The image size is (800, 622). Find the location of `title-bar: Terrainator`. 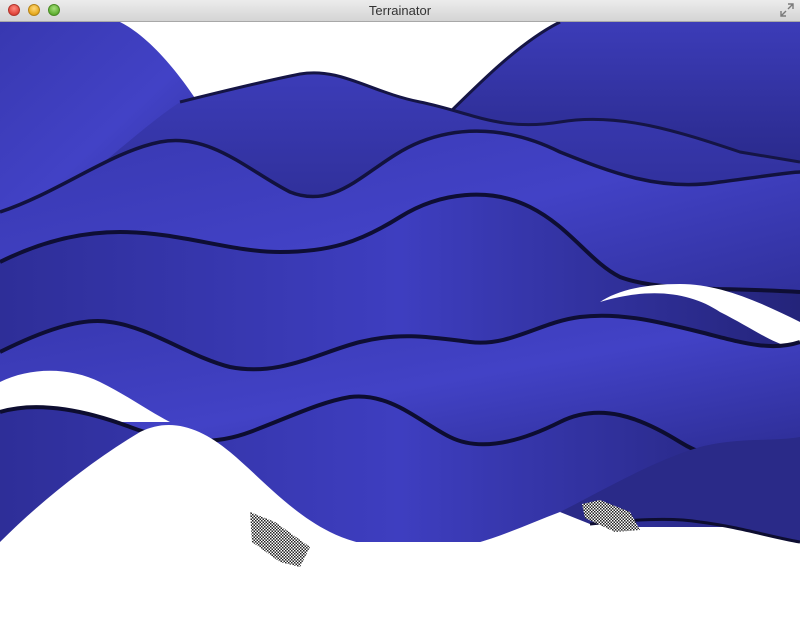

title-bar: Terrainator is located at coordinates (400, 11).